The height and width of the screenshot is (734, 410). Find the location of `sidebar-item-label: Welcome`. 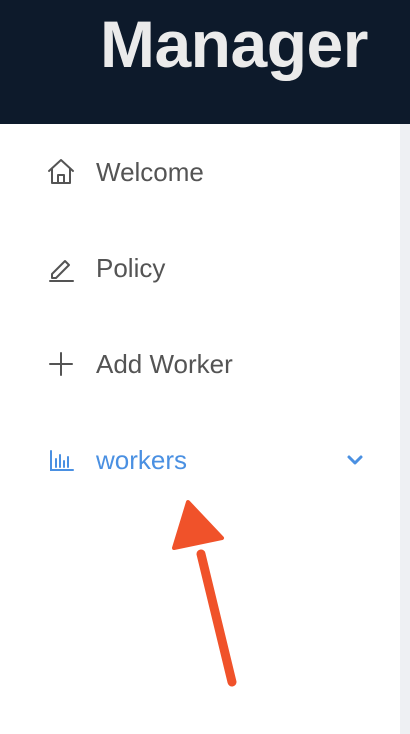

sidebar-item-label: Welcome is located at coordinates (150, 172).